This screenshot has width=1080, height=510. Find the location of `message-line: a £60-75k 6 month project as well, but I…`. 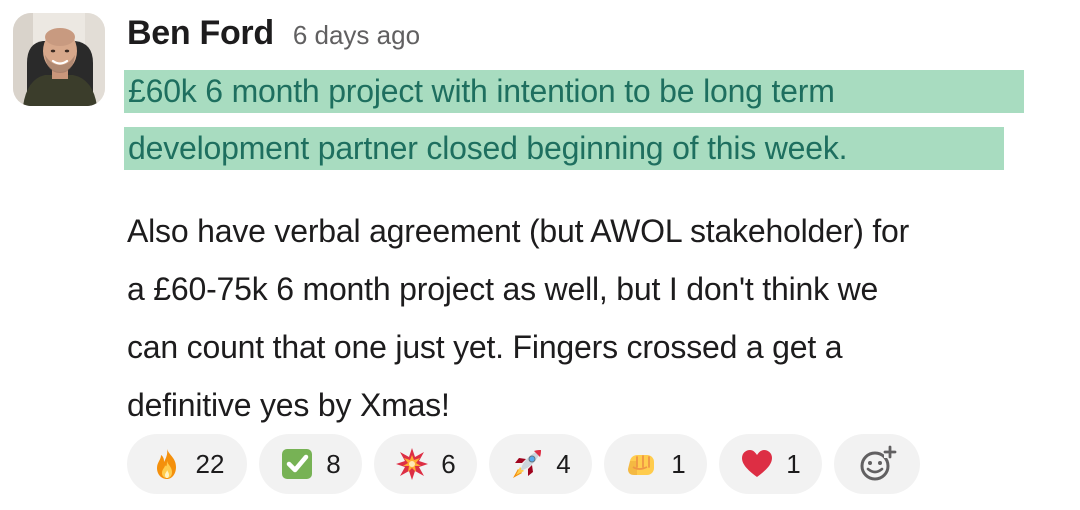

message-line: a £60-75k 6 month project as well, but I… is located at coordinates (503, 289).